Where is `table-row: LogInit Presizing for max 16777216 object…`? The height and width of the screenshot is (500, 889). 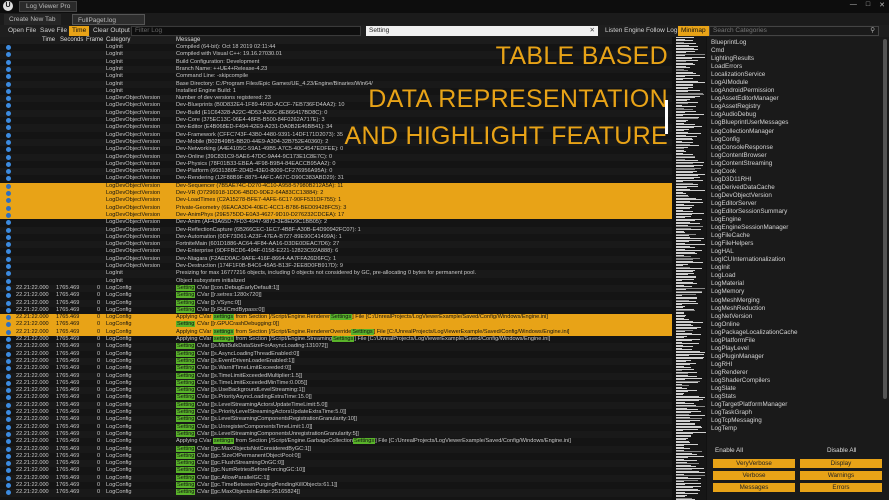 table-row: LogInit Presizing for max 16777216 object… is located at coordinates (336, 274).